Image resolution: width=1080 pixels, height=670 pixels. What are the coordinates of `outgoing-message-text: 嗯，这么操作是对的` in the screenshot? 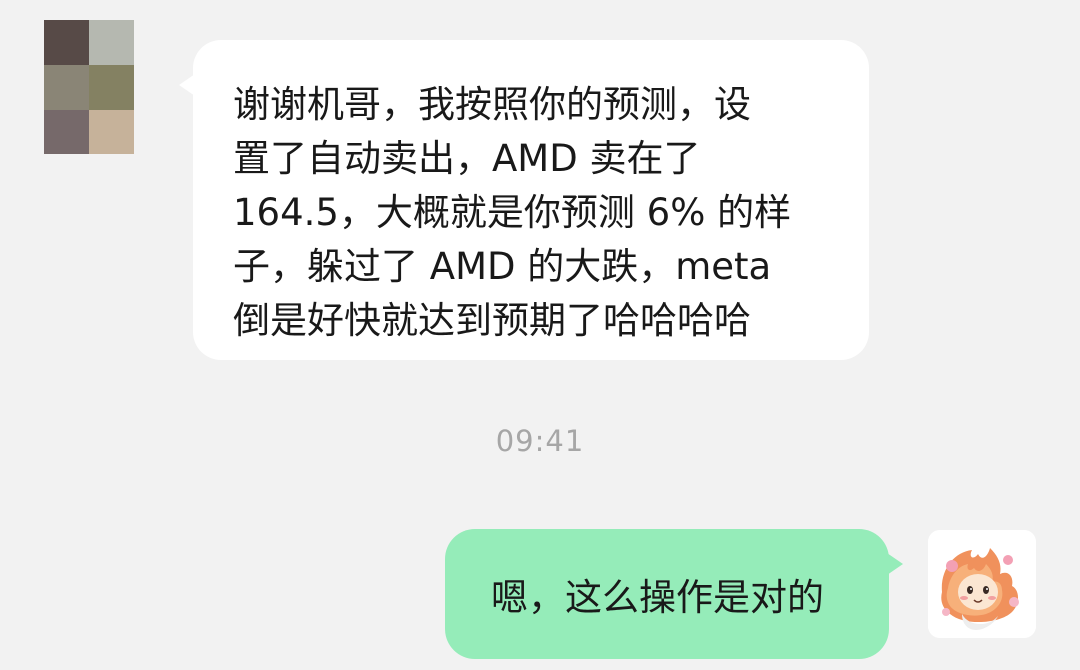 It's located at (657, 597).